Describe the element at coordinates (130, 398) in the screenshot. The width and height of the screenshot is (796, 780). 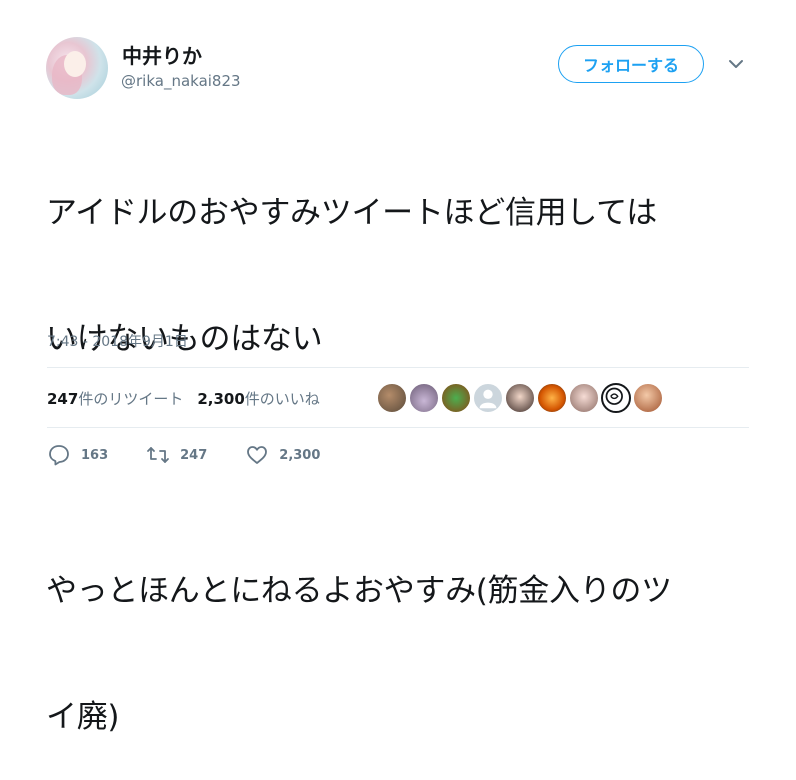
I see `retweet-stat-label: 件のリツイート` at that location.